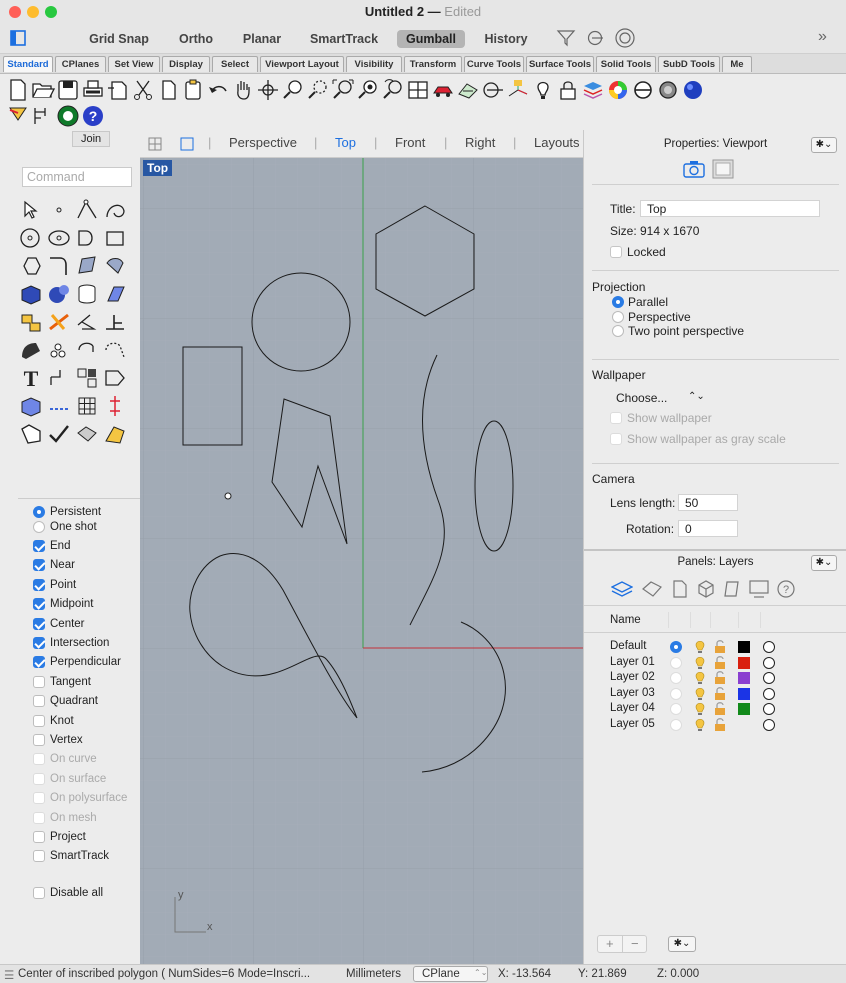 This screenshot has width=846, height=983. Describe the element at coordinates (134, 64) in the screenshot. I see `tab-set-view: Set View` at that location.